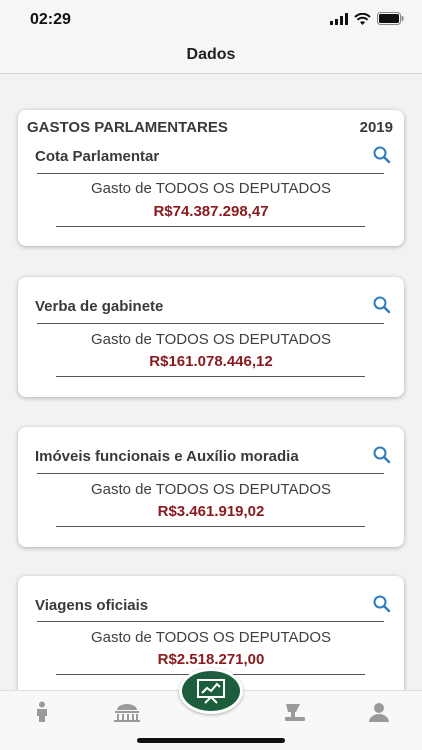 The height and width of the screenshot is (750, 422). I want to click on card-amount: R$3.461.919,02, so click(211, 511).